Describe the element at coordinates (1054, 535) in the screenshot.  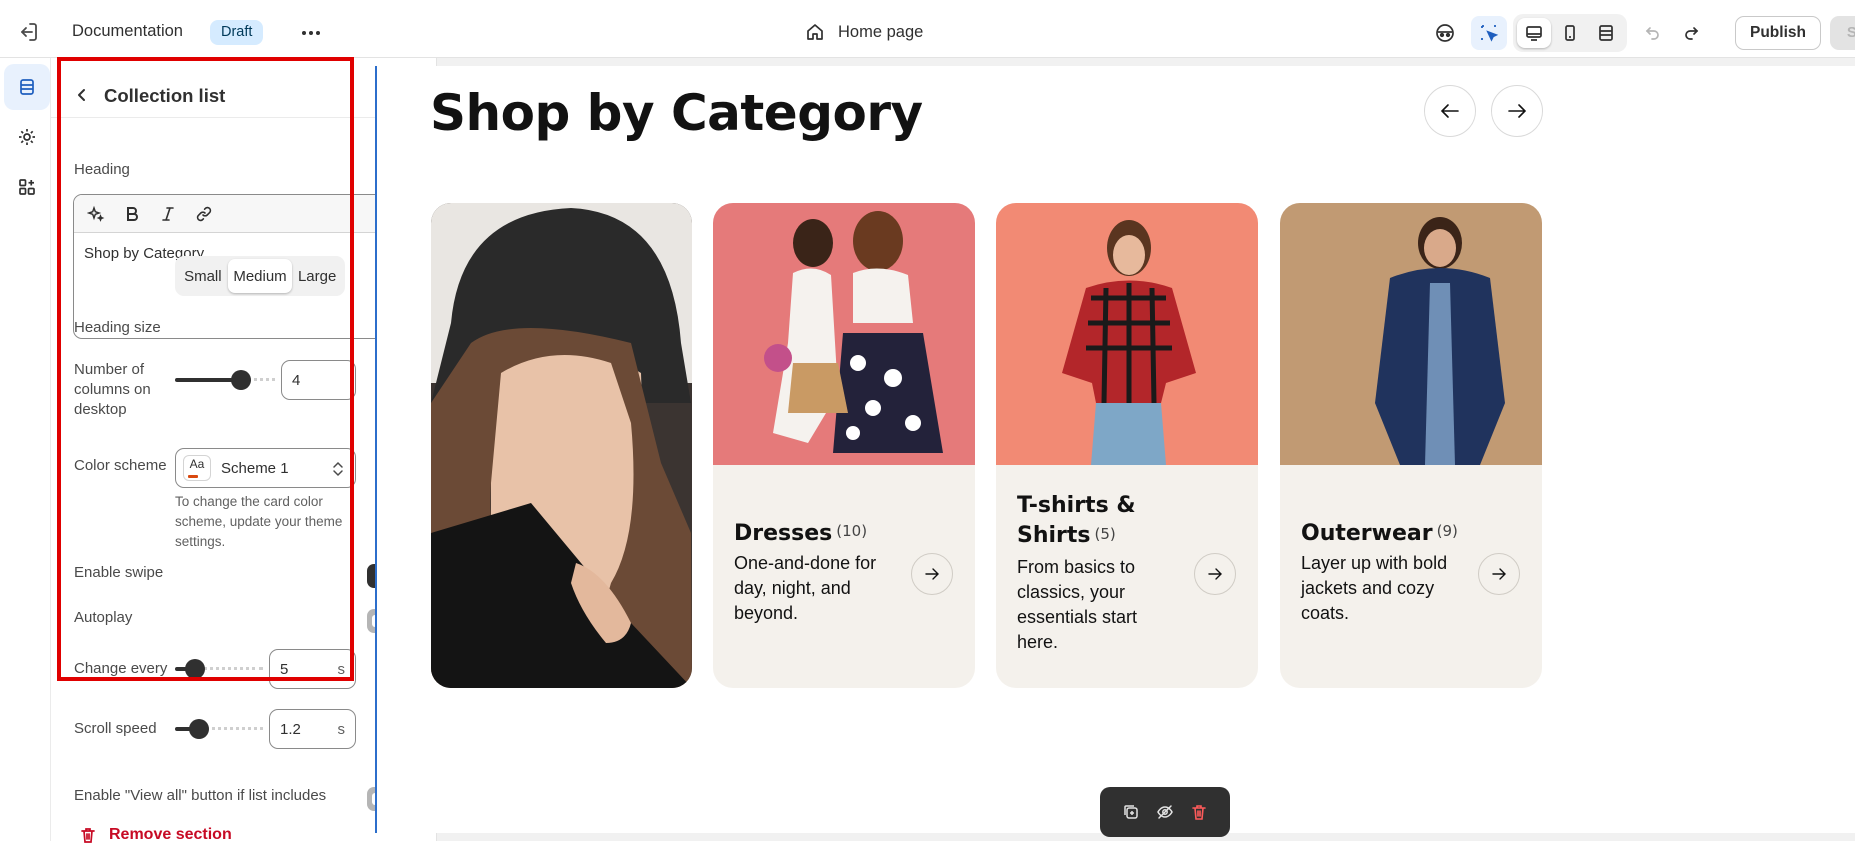
I see `collection-title-line: Shirts` at that location.